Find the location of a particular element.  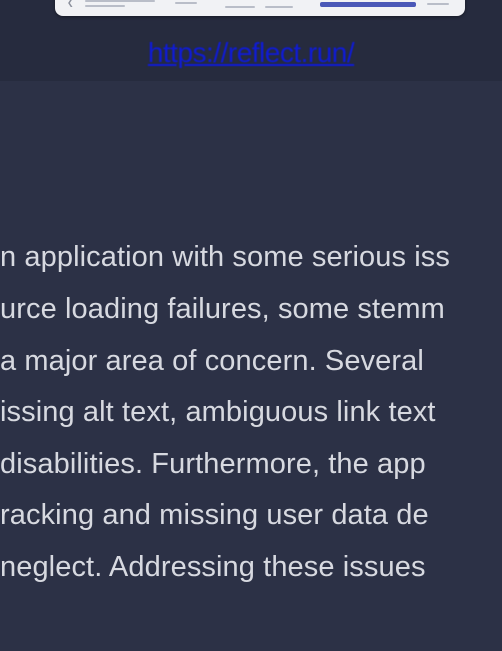

site-link: https://reflect.run/ is located at coordinates (251, 52).